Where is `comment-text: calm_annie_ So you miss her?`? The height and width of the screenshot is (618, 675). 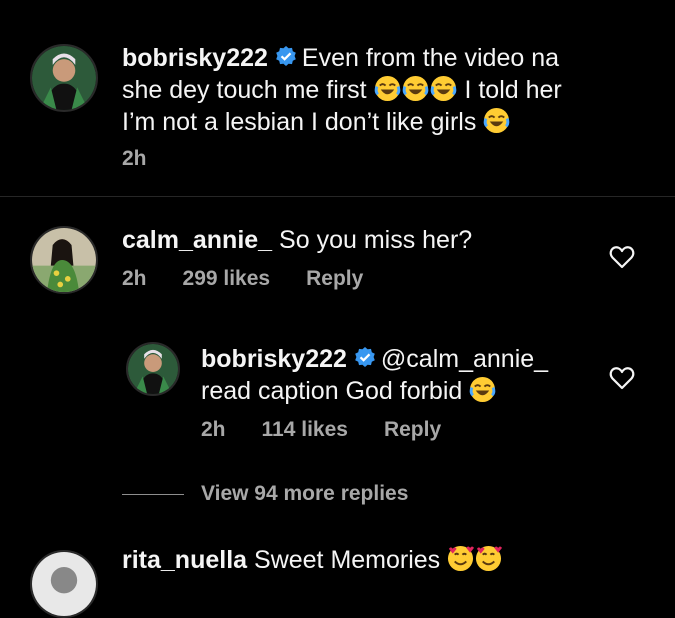 comment-text: calm_annie_ So you miss her? is located at coordinates (297, 240).